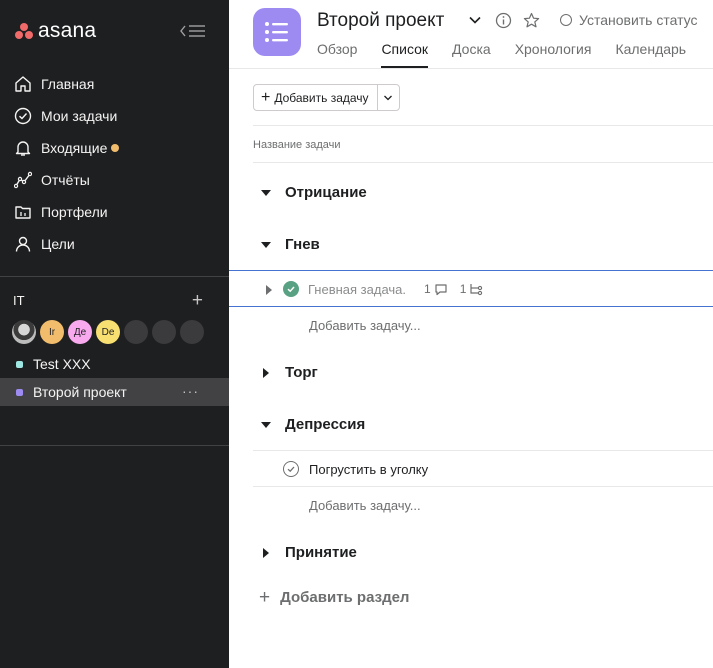  Describe the element at coordinates (65, 180) in the screenshot. I see `sidebar-item-label: Отчёты` at that location.